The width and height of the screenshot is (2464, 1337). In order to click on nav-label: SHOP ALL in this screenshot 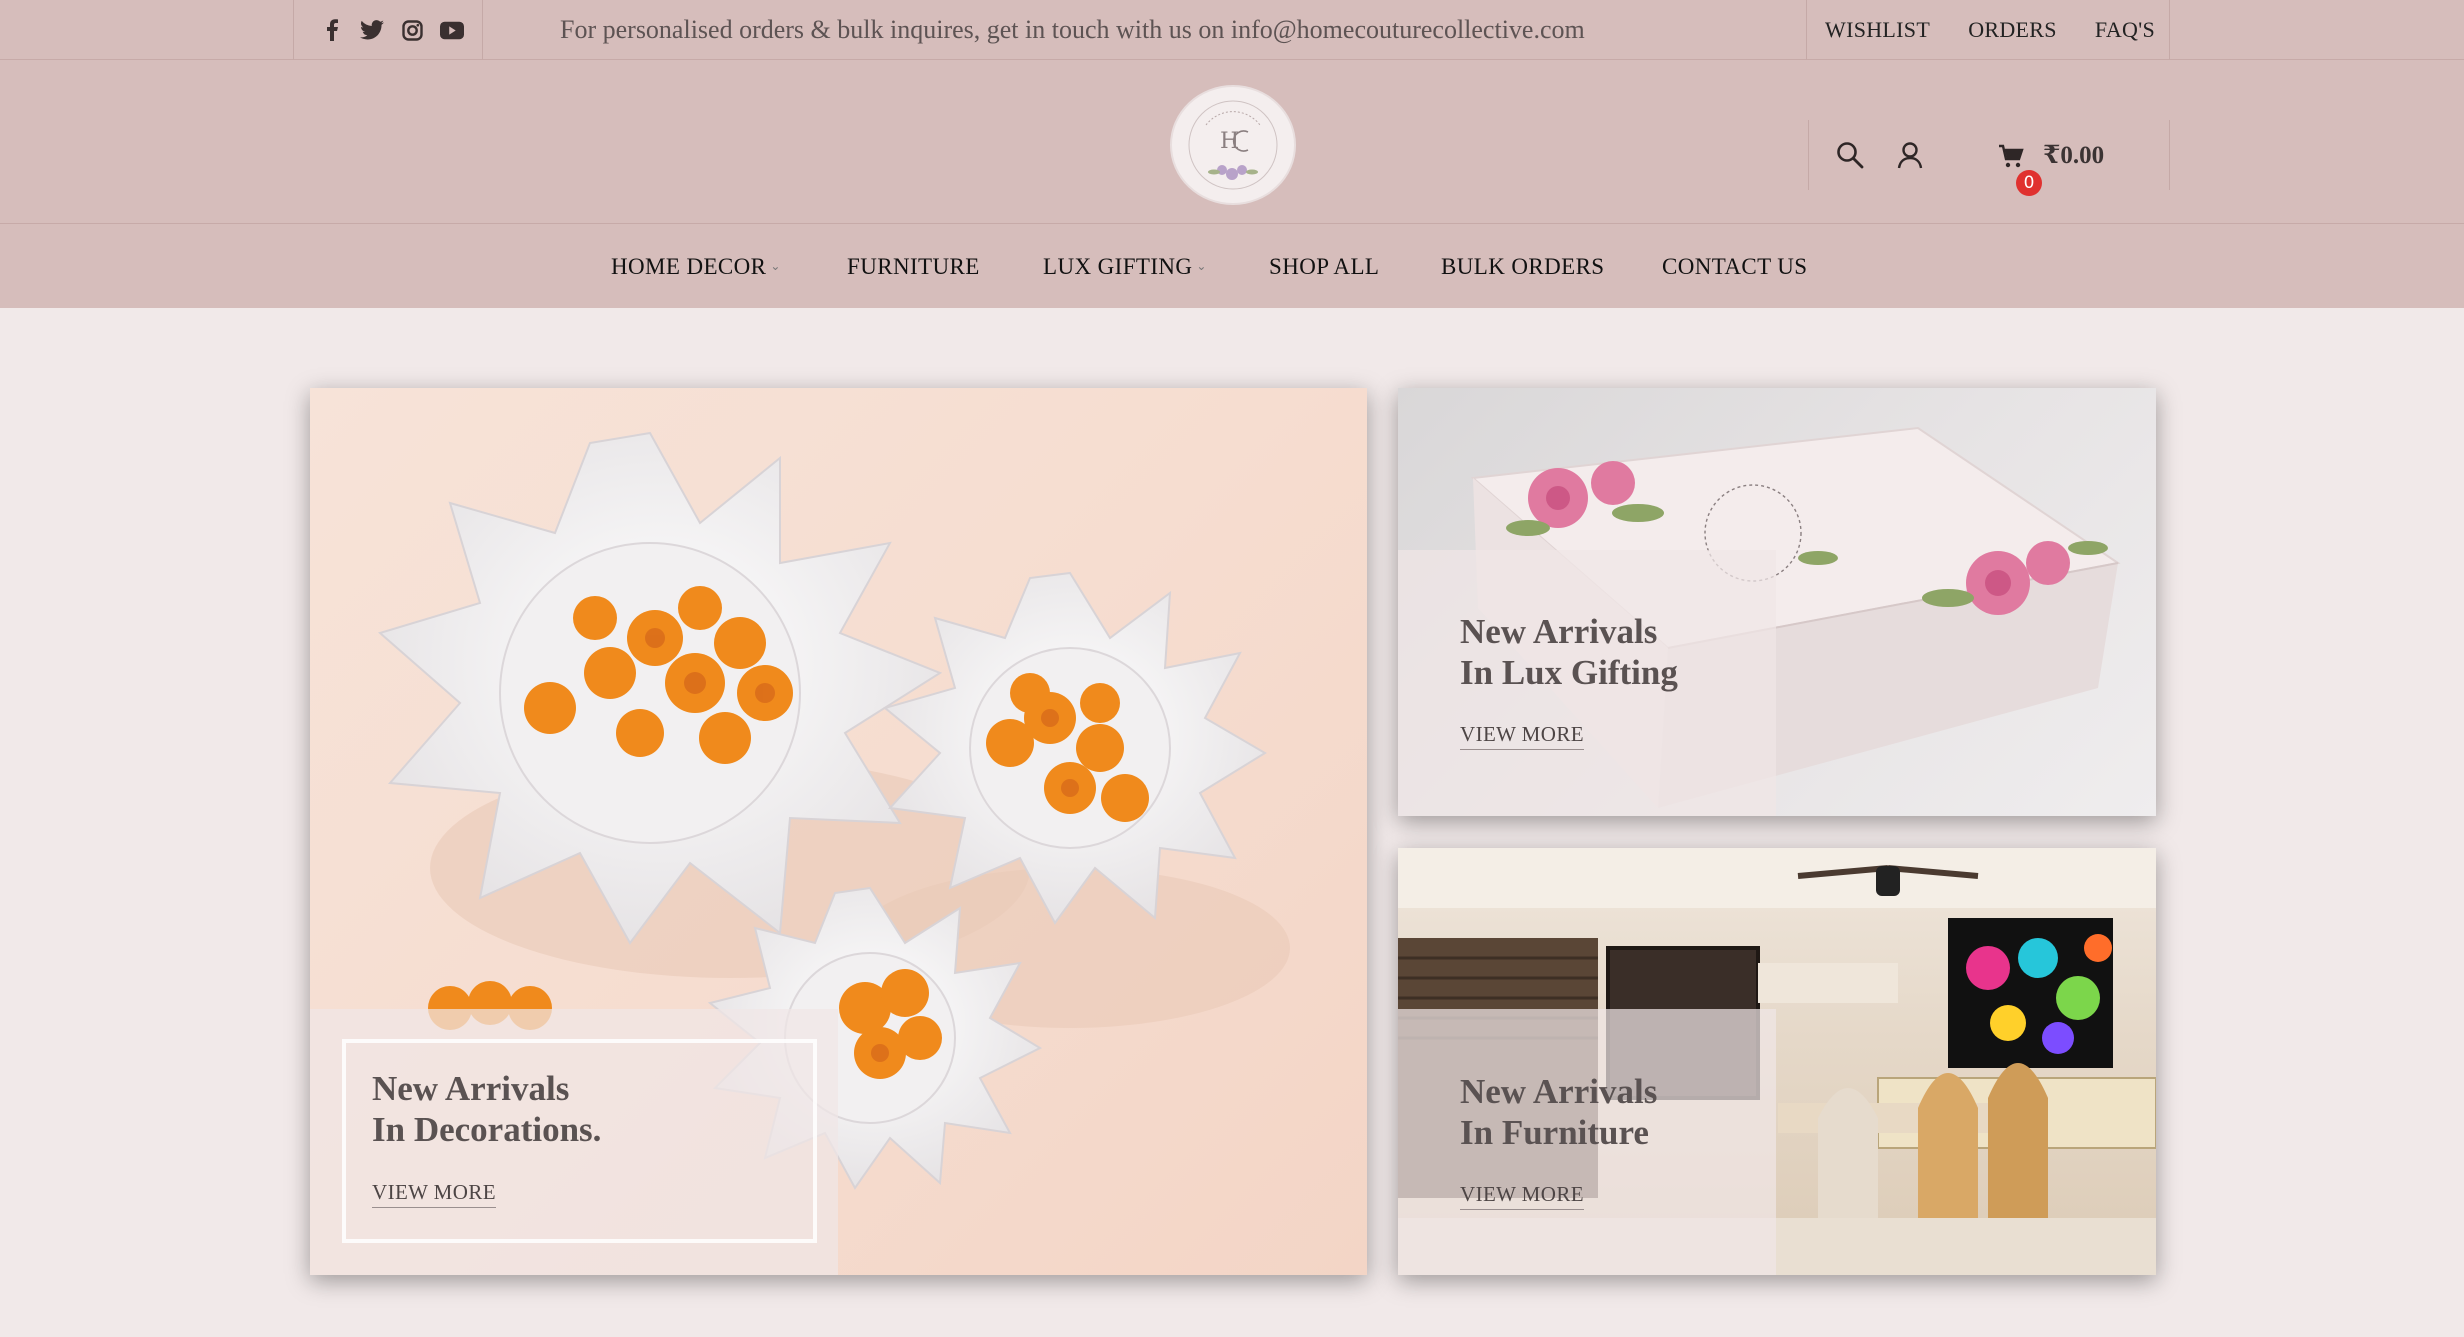, I will do `click(1324, 266)`.